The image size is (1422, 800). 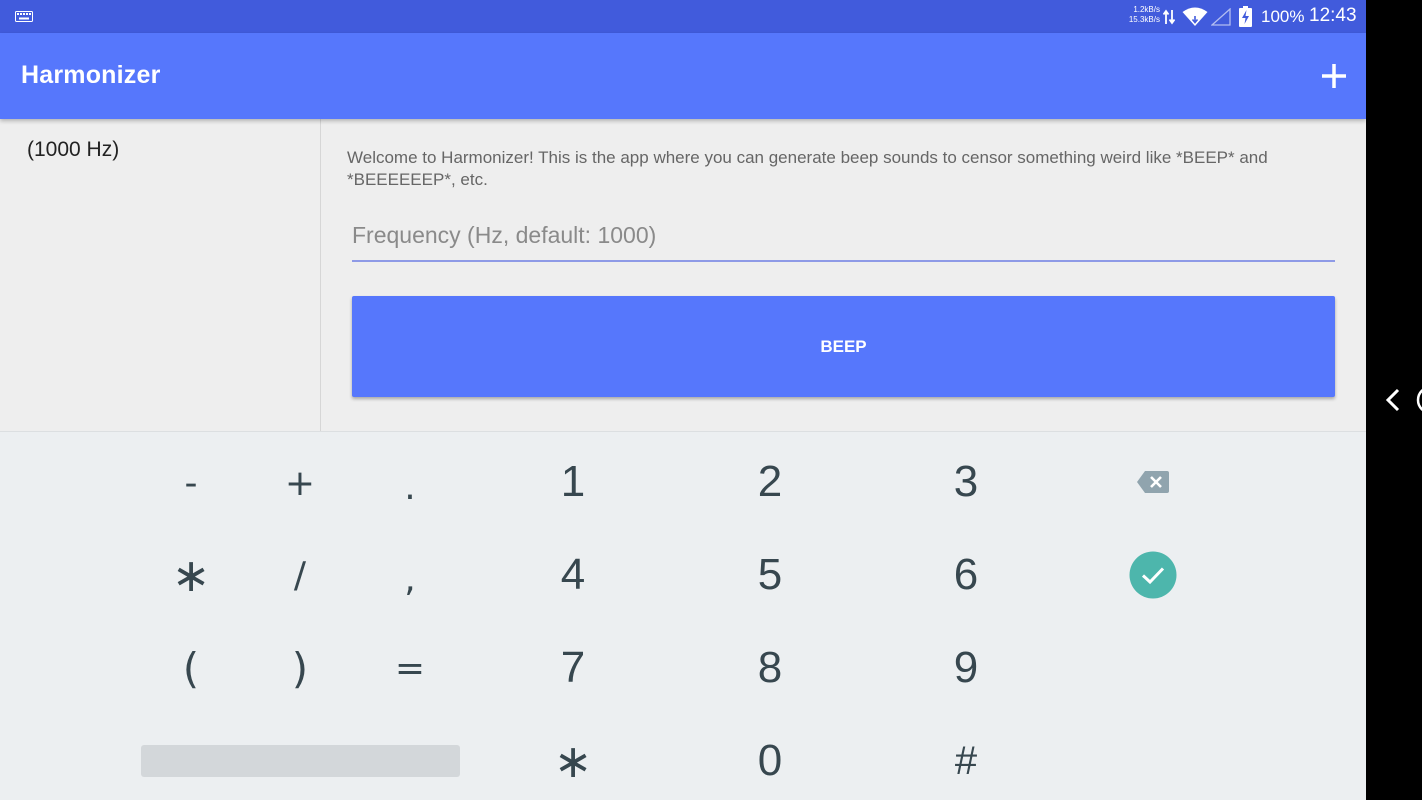 I want to click on space-key, so click(x=300, y=761).